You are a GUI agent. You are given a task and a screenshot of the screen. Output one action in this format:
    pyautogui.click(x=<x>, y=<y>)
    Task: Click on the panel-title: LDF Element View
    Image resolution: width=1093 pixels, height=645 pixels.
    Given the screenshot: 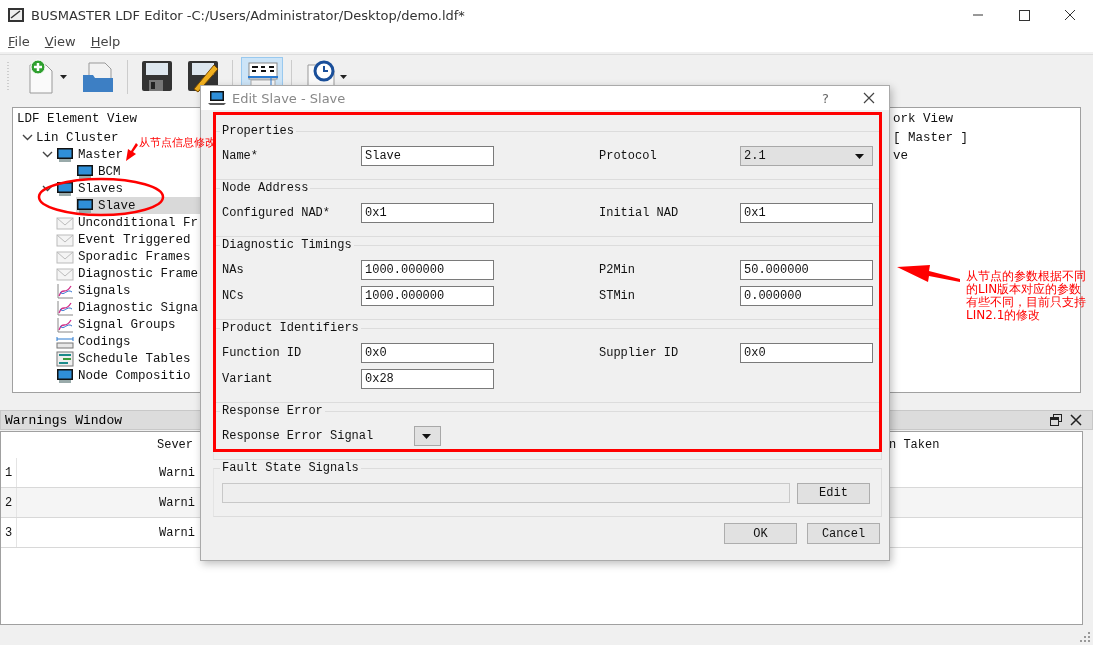 What is the action you would take?
    pyautogui.click(x=77, y=119)
    